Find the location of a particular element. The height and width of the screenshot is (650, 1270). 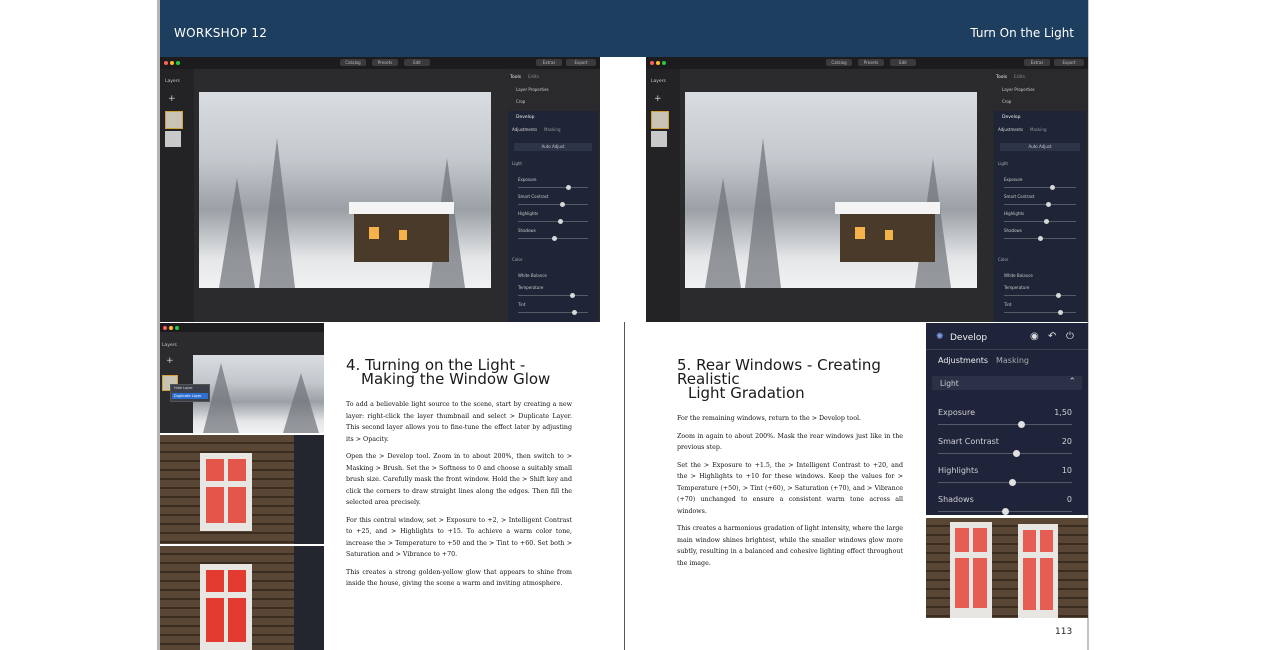

slider-value: 20 is located at coordinates (1066, 441).